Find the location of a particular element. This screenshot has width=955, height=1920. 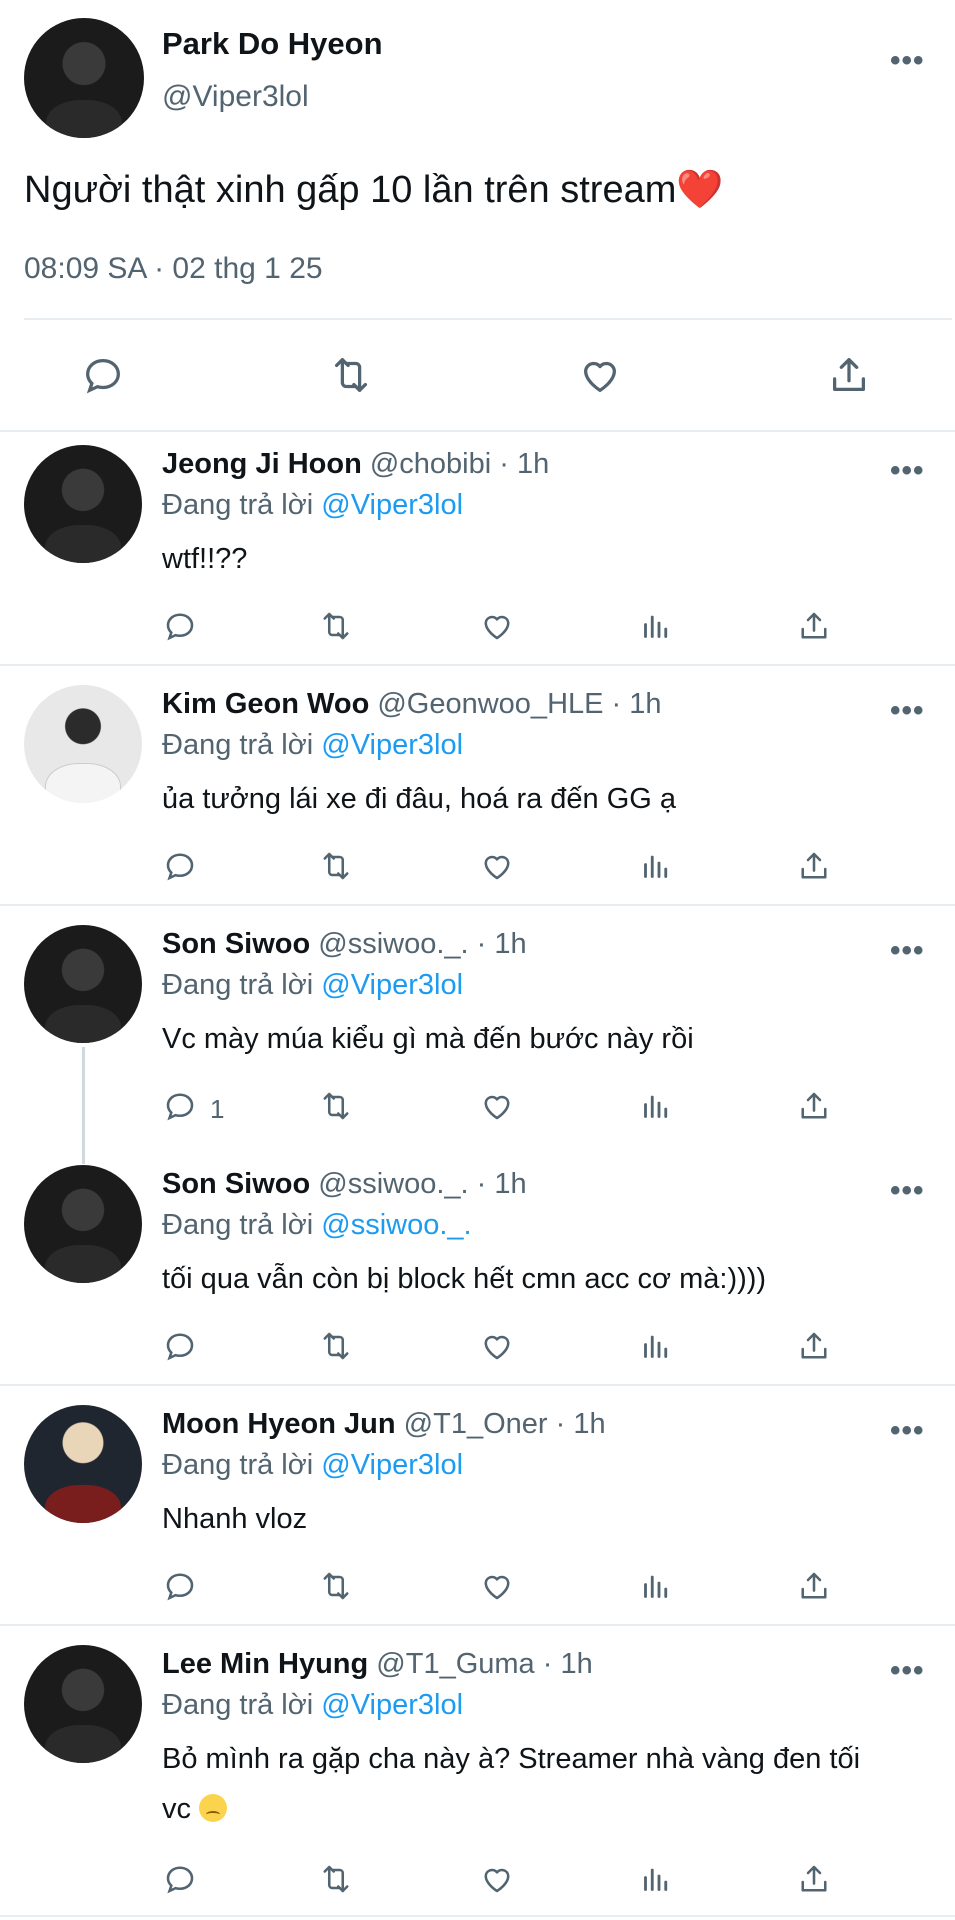

reply-header: Jeong Ji Hoon @chobibi · 1h is located at coordinates (355, 464).